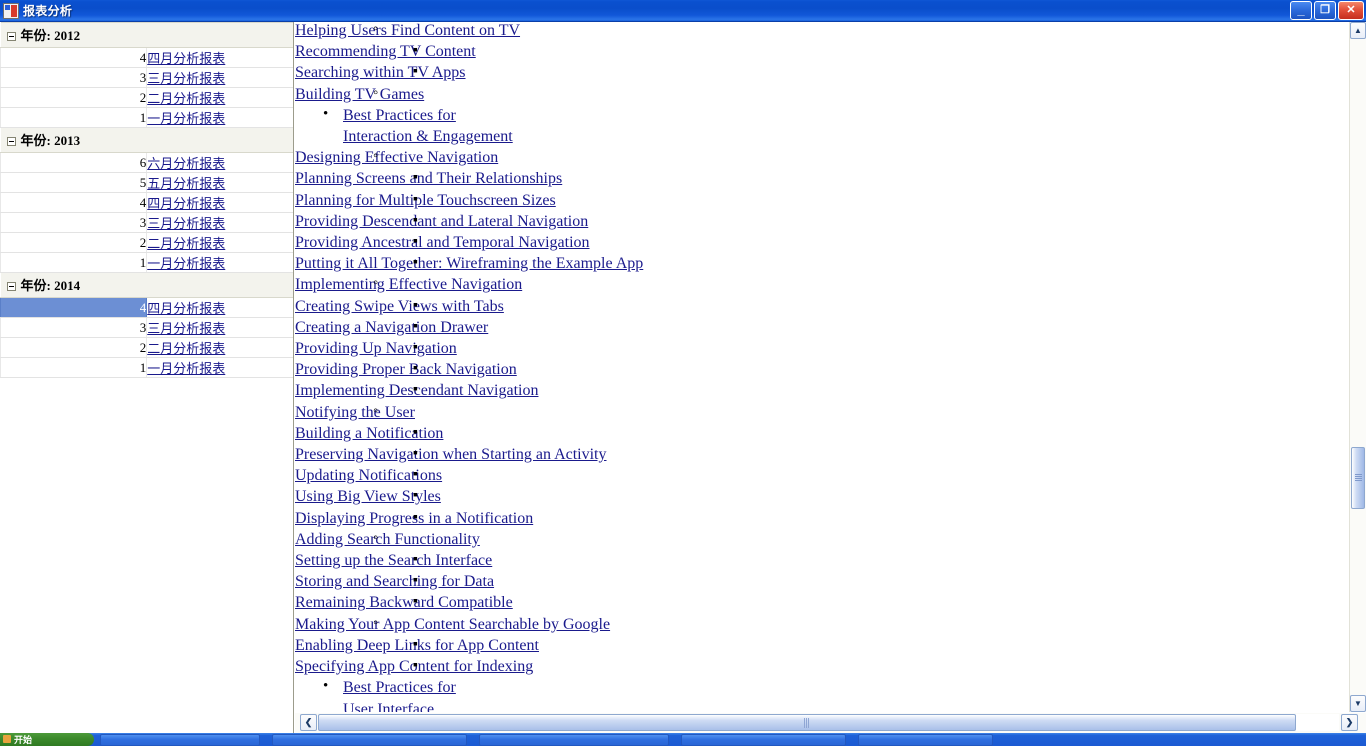 Image resolution: width=1366 pixels, height=746 pixels. Describe the element at coordinates (74, 162) in the screenshot. I see `report-month-number: 6` at that location.